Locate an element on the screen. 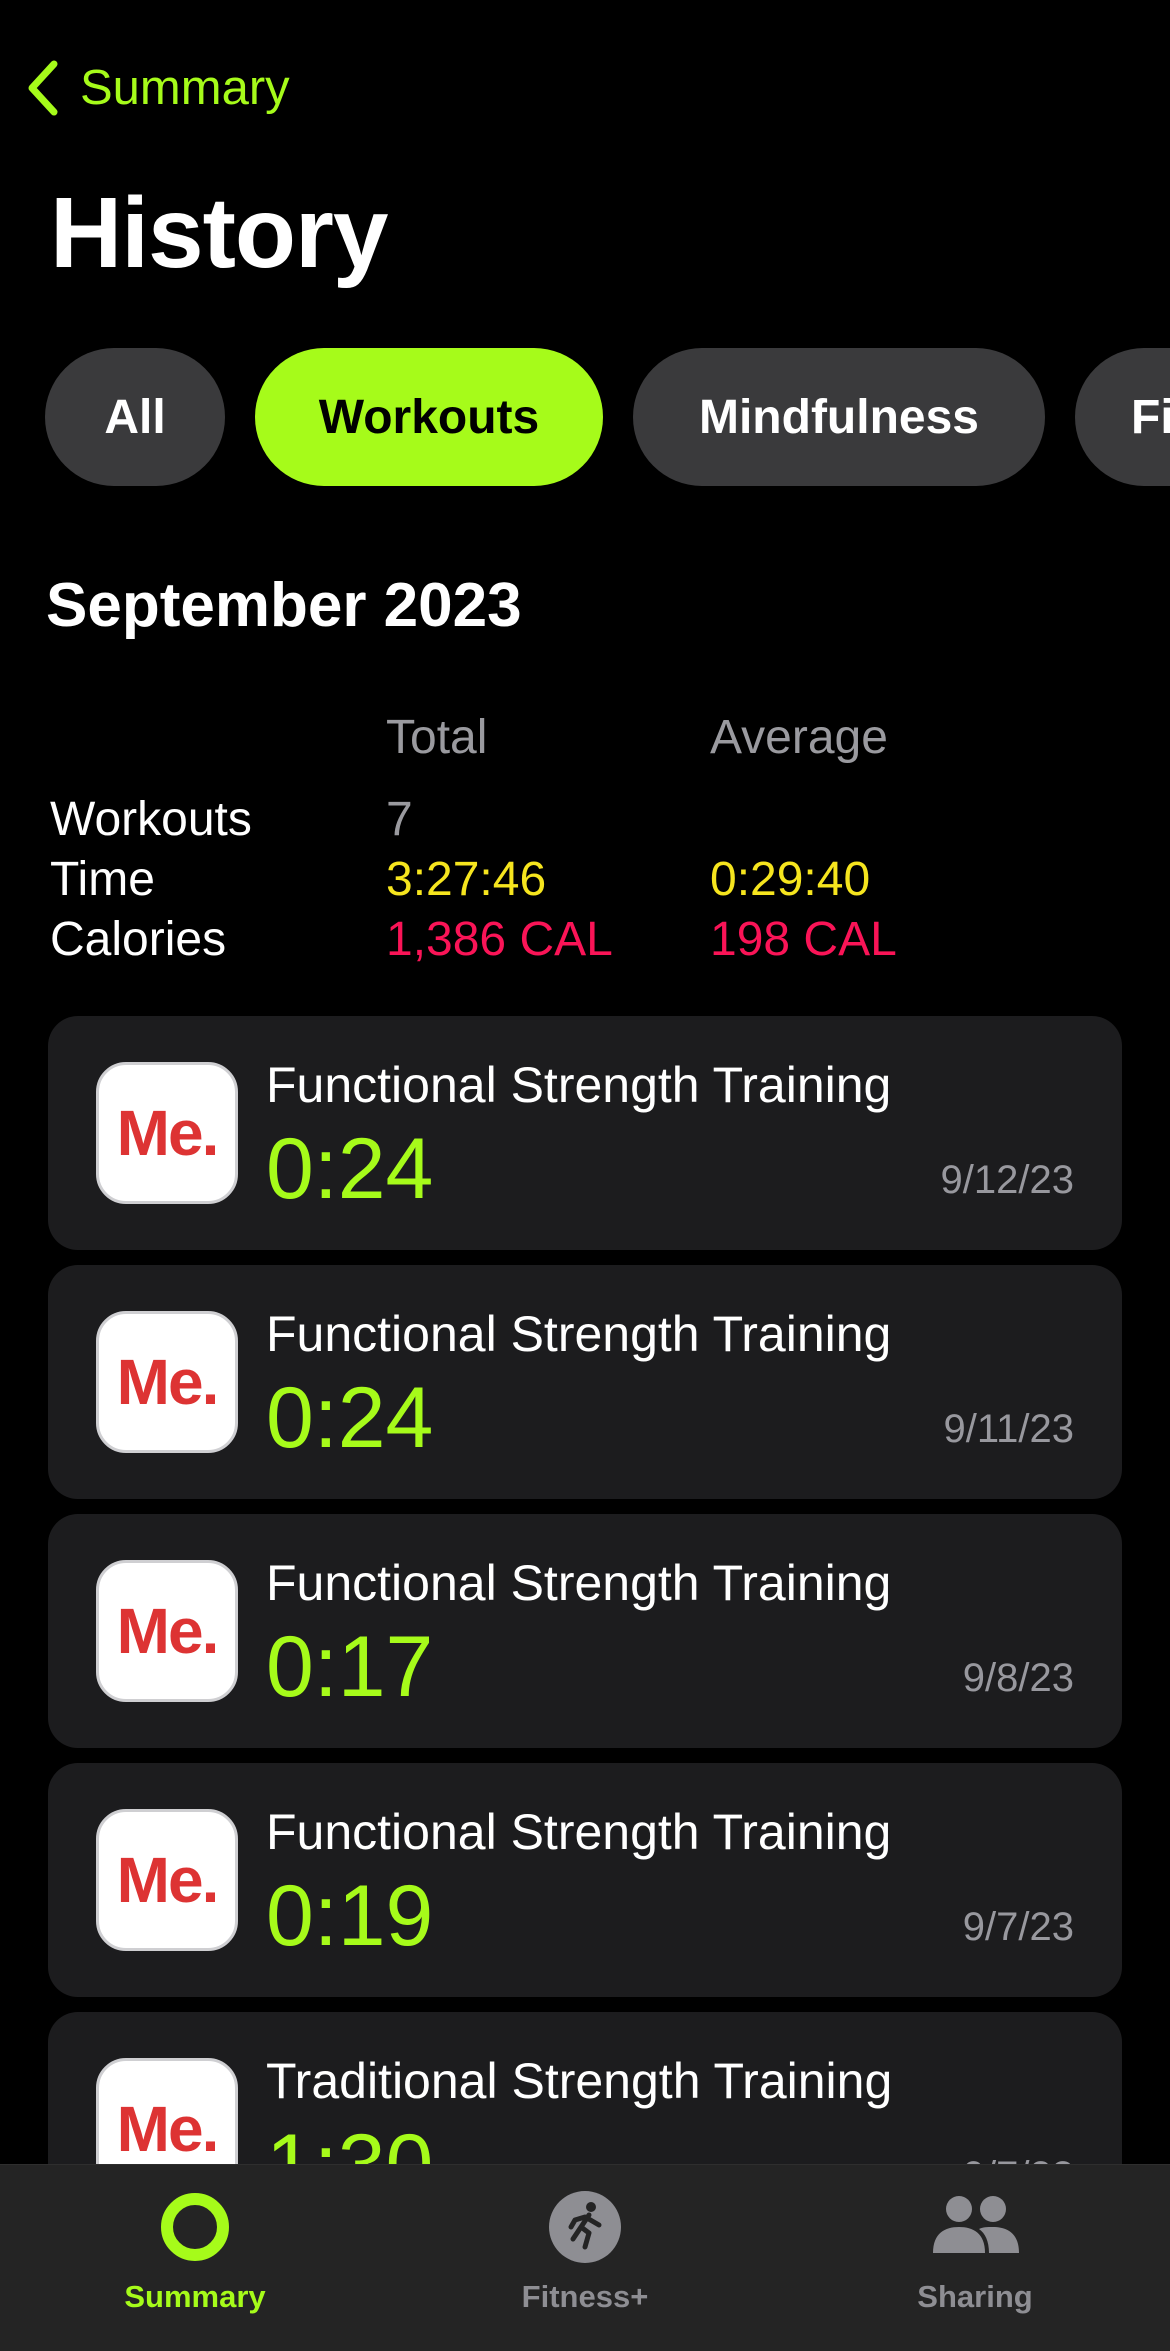  tab-fitness-plus: Fitness+ is located at coordinates (585, 2258).